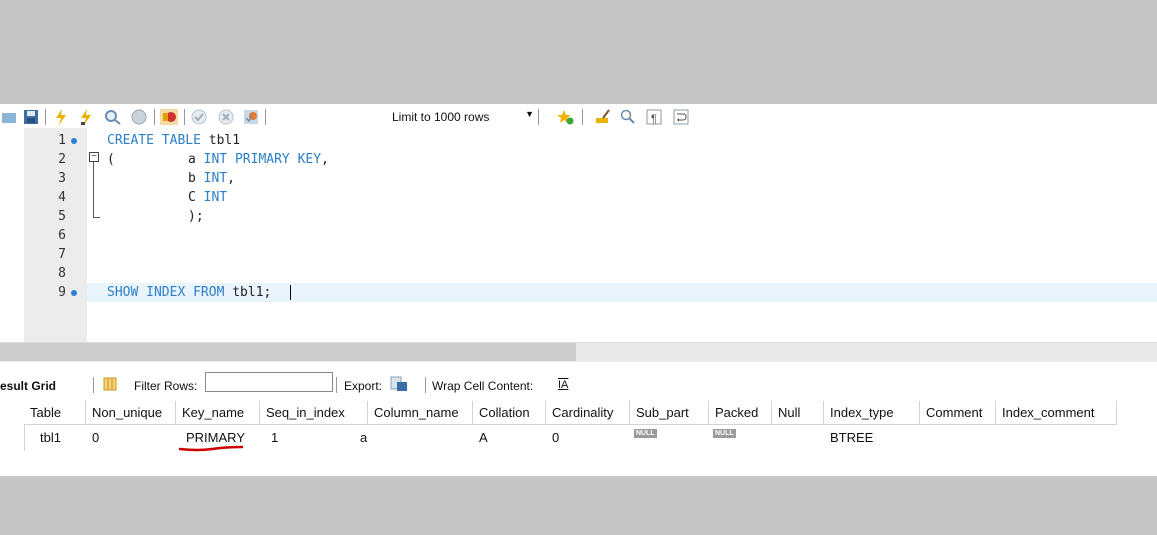  What do you see at coordinates (563, 385) in the screenshot?
I see `wrap-toggle-icon: IA` at bounding box center [563, 385].